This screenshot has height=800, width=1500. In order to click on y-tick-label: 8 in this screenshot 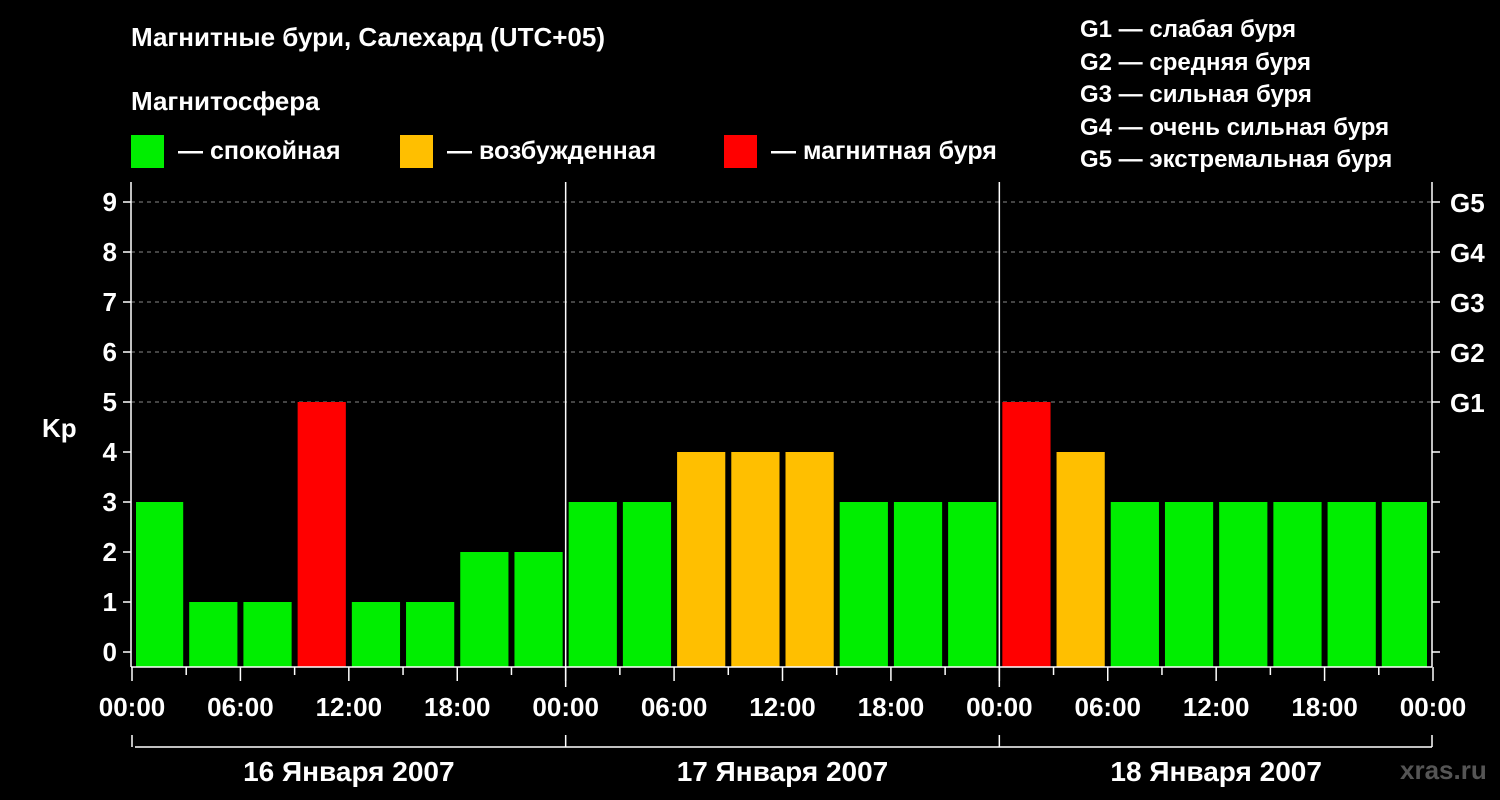, I will do `click(110, 252)`.